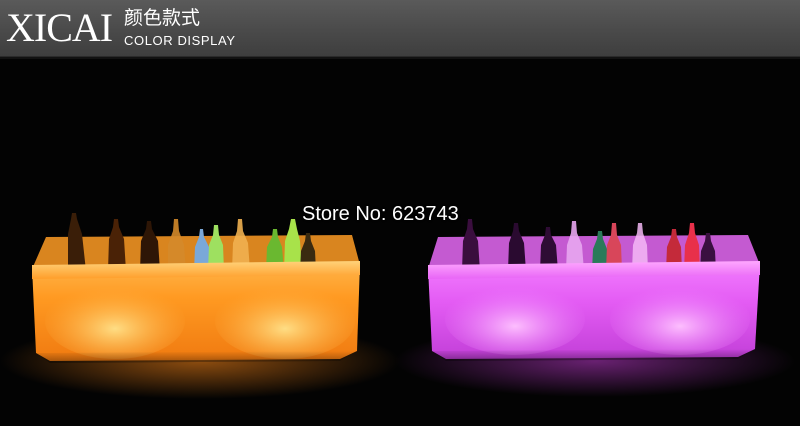 The height and width of the screenshot is (426, 800). Describe the element at coordinates (594, 290) in the screenshot. I see `purple-ice-bucket` at that location.